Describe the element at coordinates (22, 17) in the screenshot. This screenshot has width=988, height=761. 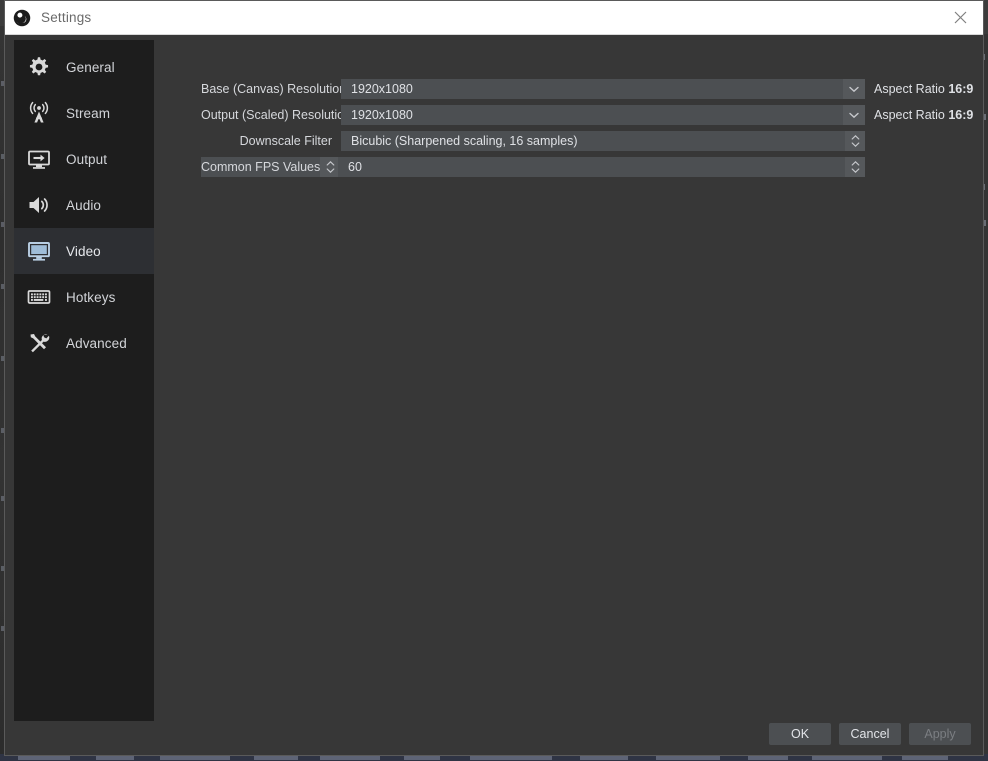
I see `obs-logo-icon` at that location.